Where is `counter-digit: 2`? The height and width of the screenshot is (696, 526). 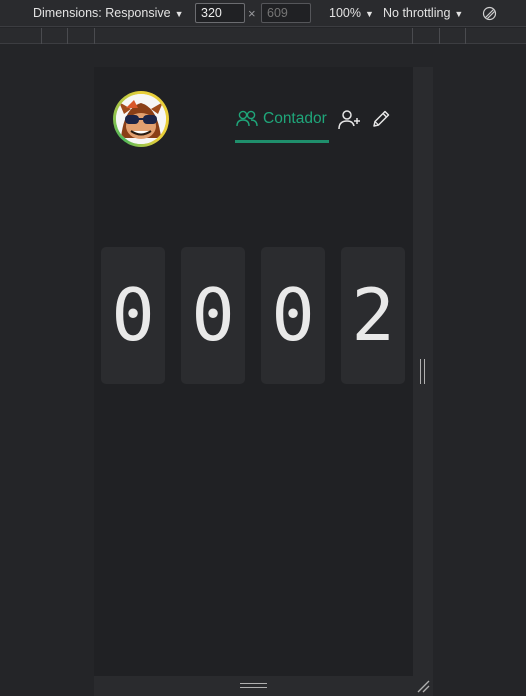
counter-digit: 2 is located at coordinates (373, 315).